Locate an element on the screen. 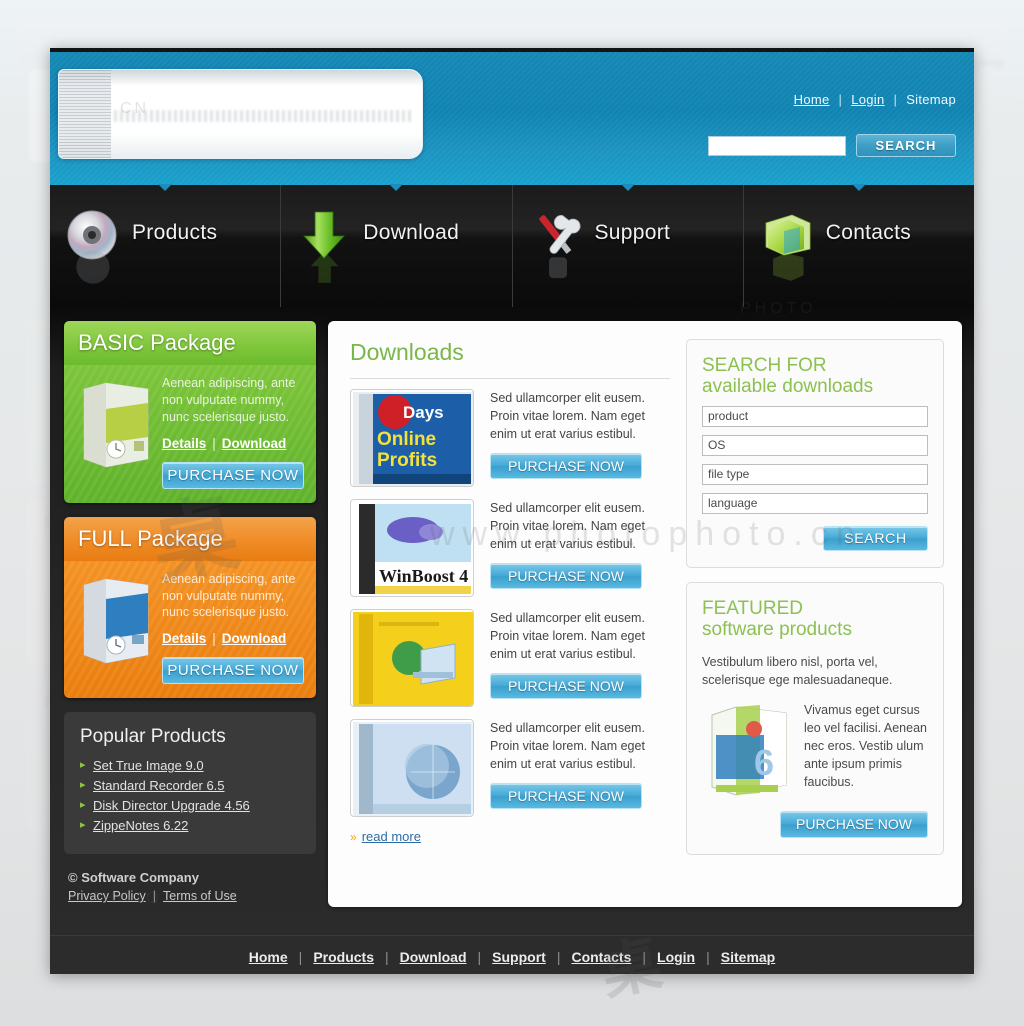  popular-link-1: Standard Recorder 6.5 is located at coordinates (159, 785).